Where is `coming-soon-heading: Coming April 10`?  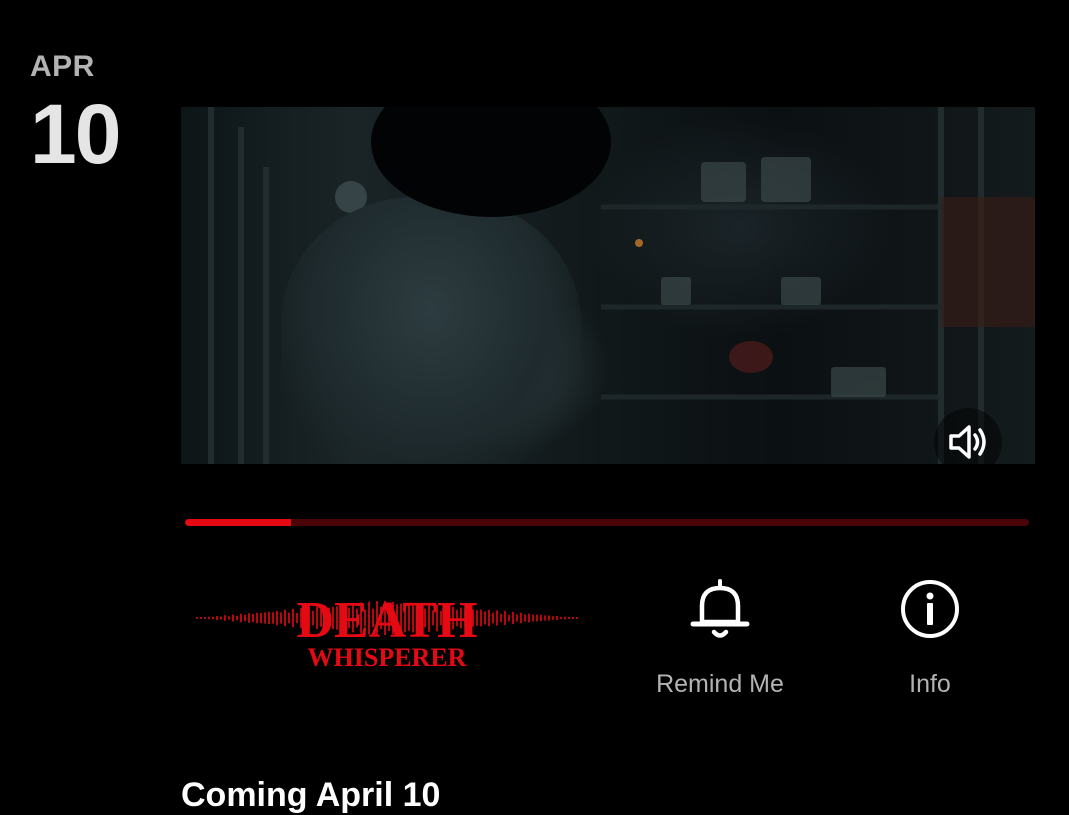
coming-soon-heading: Coming April 10 is located at coordinates (311, 795).